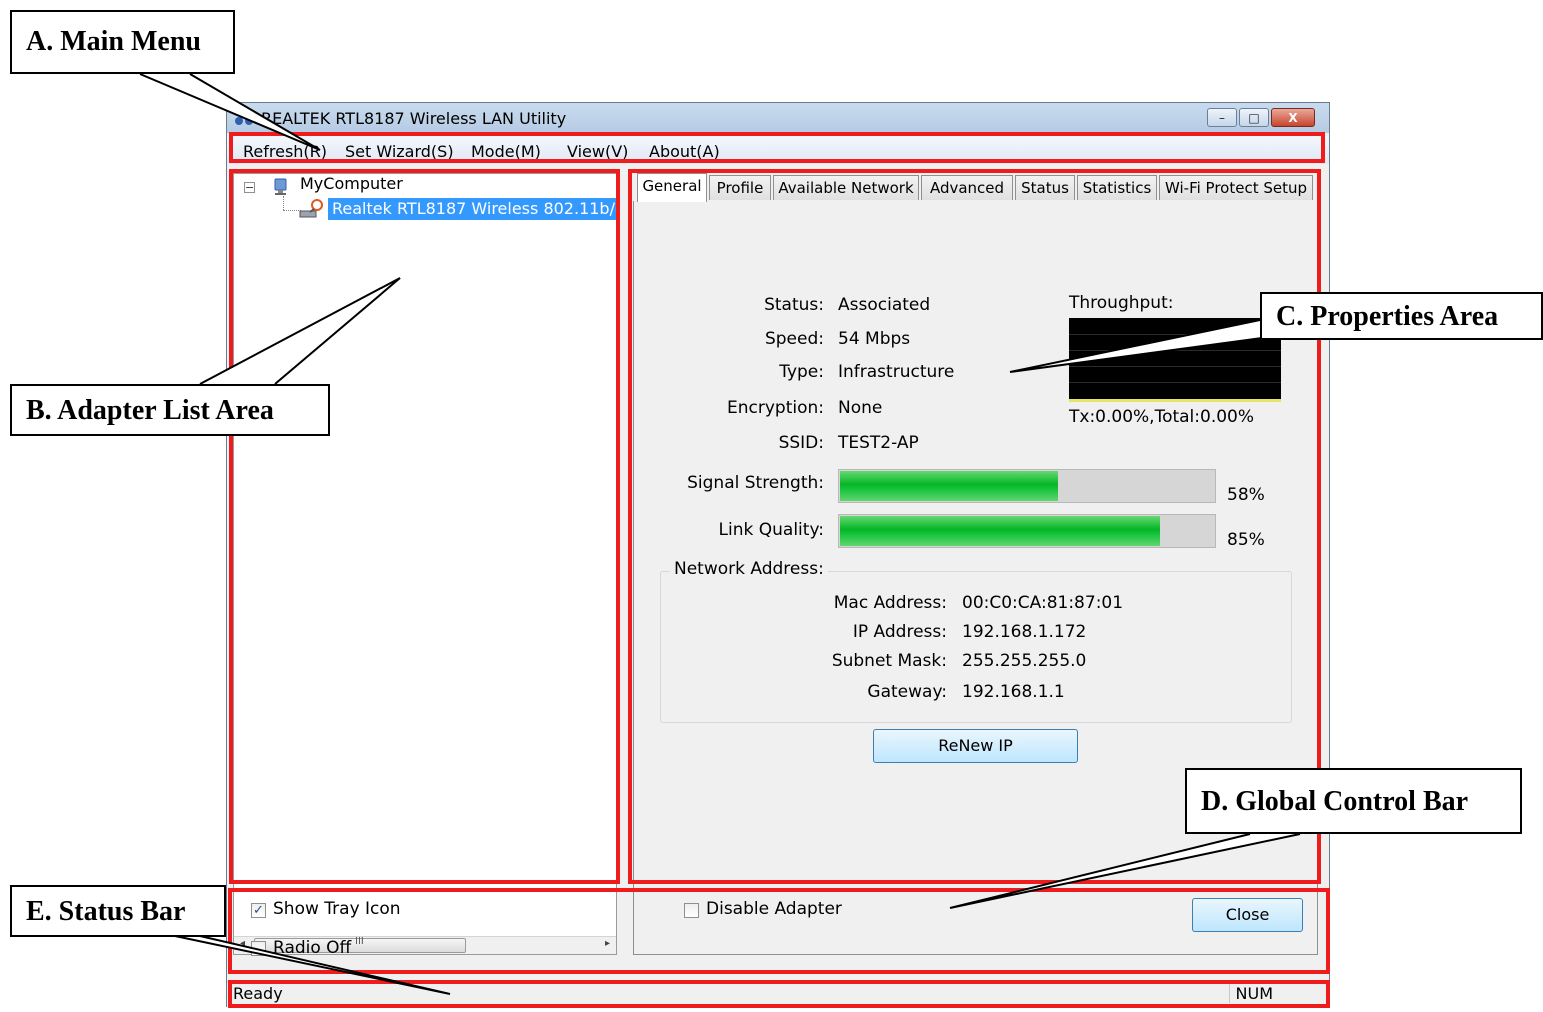 Image resolution: width=1543 pixels, height=1012 pixels. I want to click on callout-adapter-list-area: B. Adapter List Area, so click(170, 410).